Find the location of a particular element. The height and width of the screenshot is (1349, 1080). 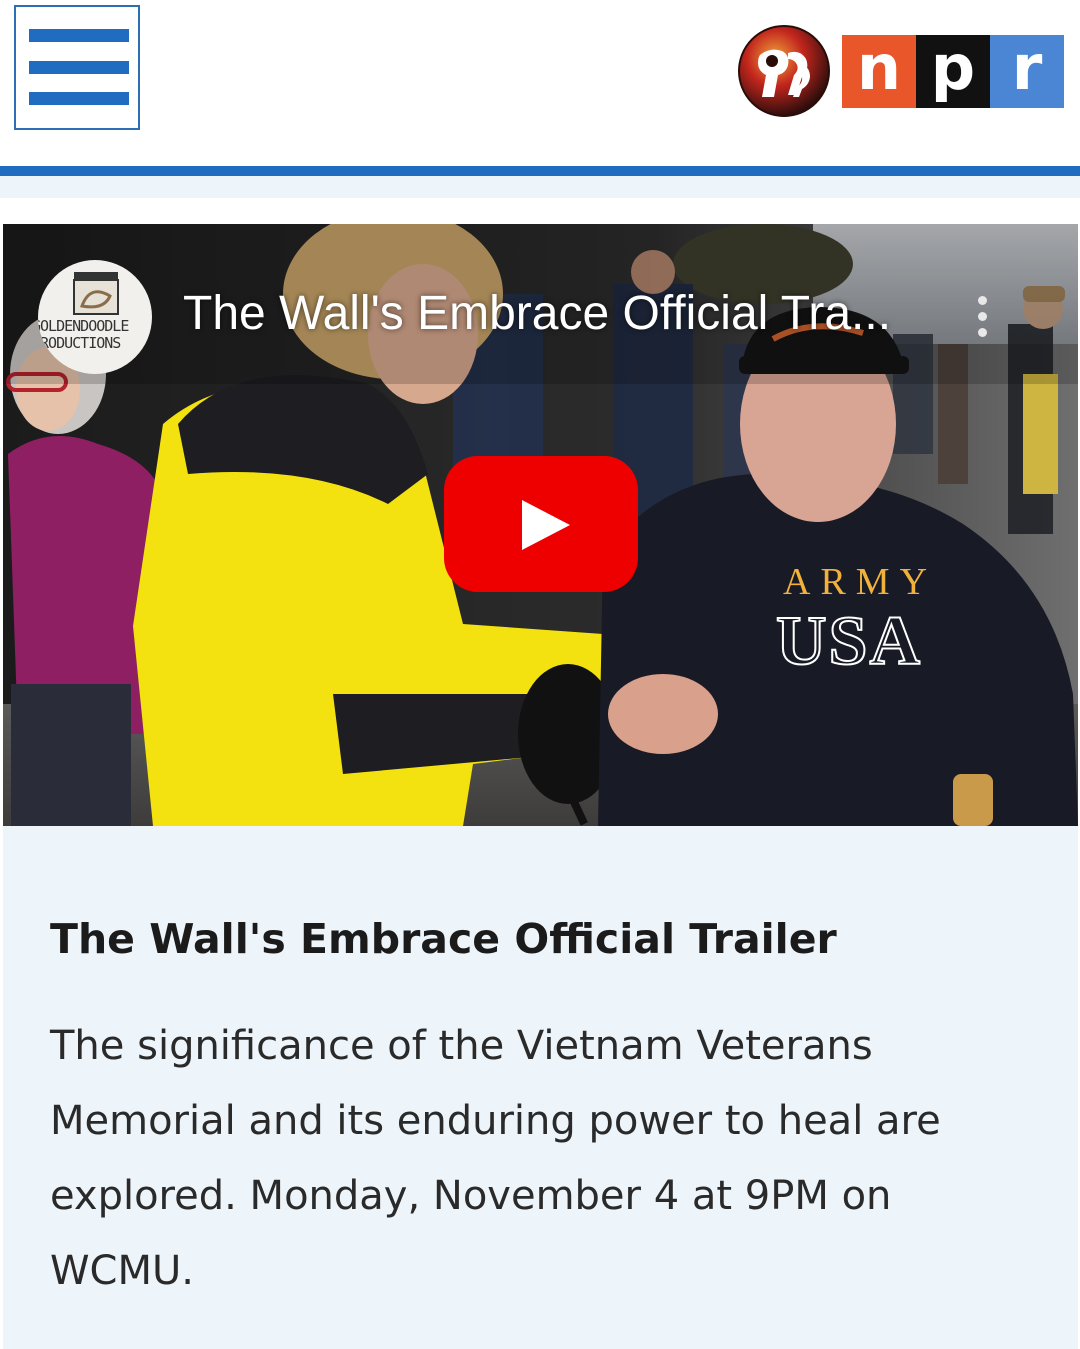

npr-letter-n: n is located at coordinates (879, 71).